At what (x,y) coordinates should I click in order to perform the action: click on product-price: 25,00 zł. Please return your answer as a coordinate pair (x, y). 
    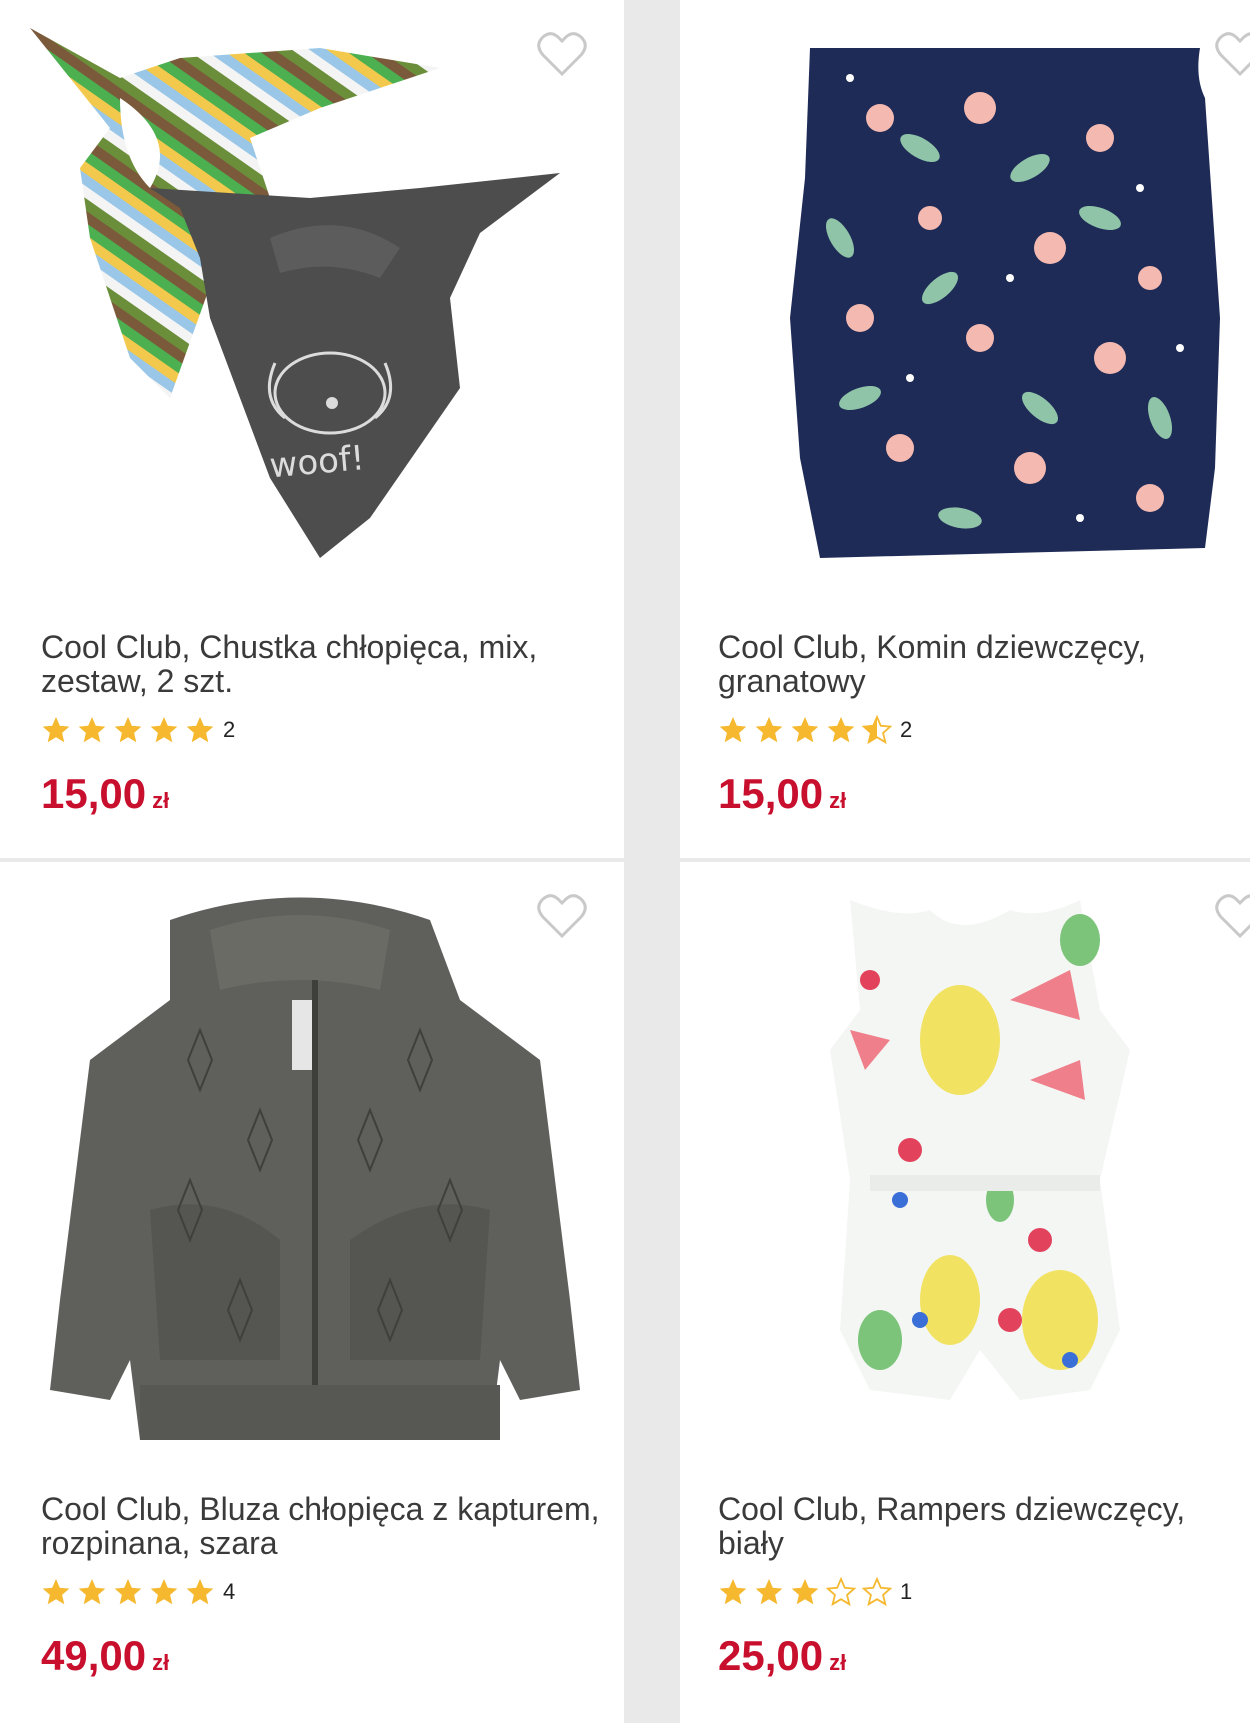
    Looking at the image, I should click on (782, 1656).